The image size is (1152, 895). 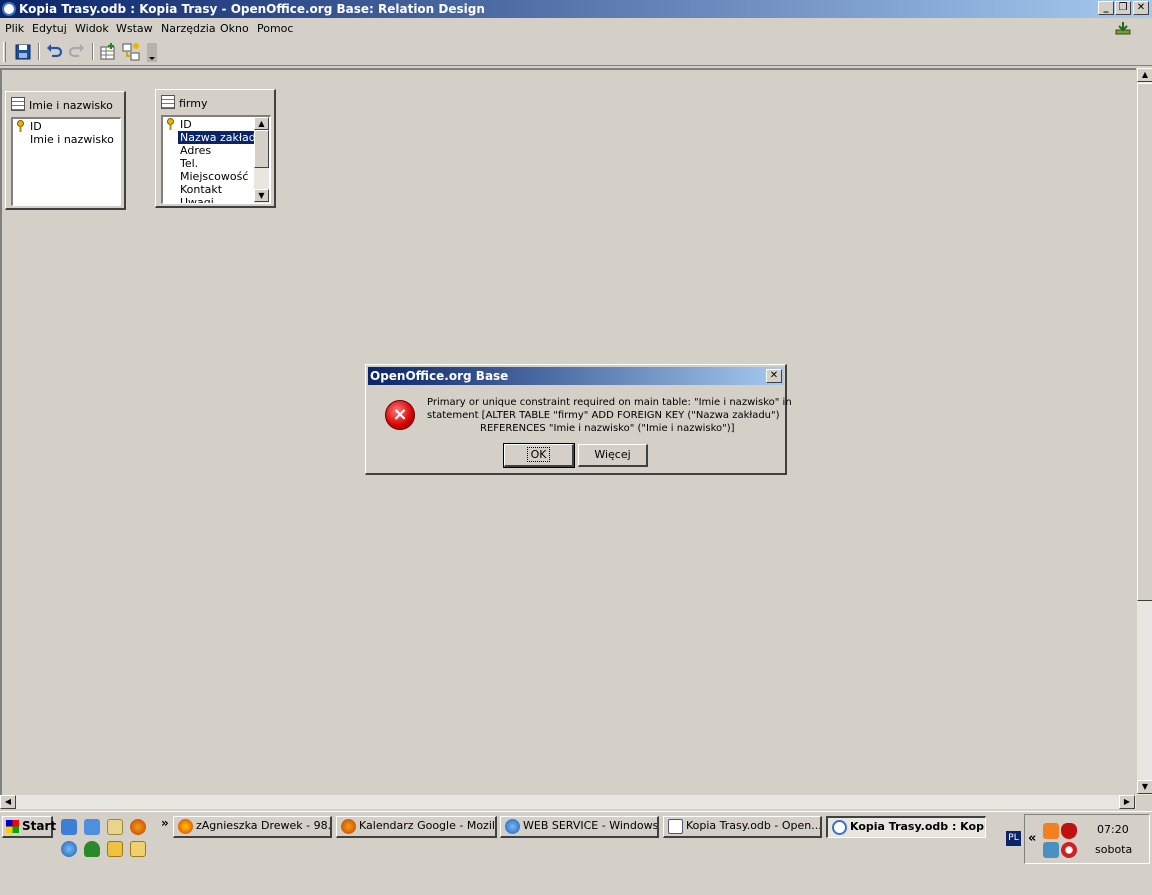 I want to click on vertical-scrollbar: ▲ ▼, so click(x=1144, y=431).